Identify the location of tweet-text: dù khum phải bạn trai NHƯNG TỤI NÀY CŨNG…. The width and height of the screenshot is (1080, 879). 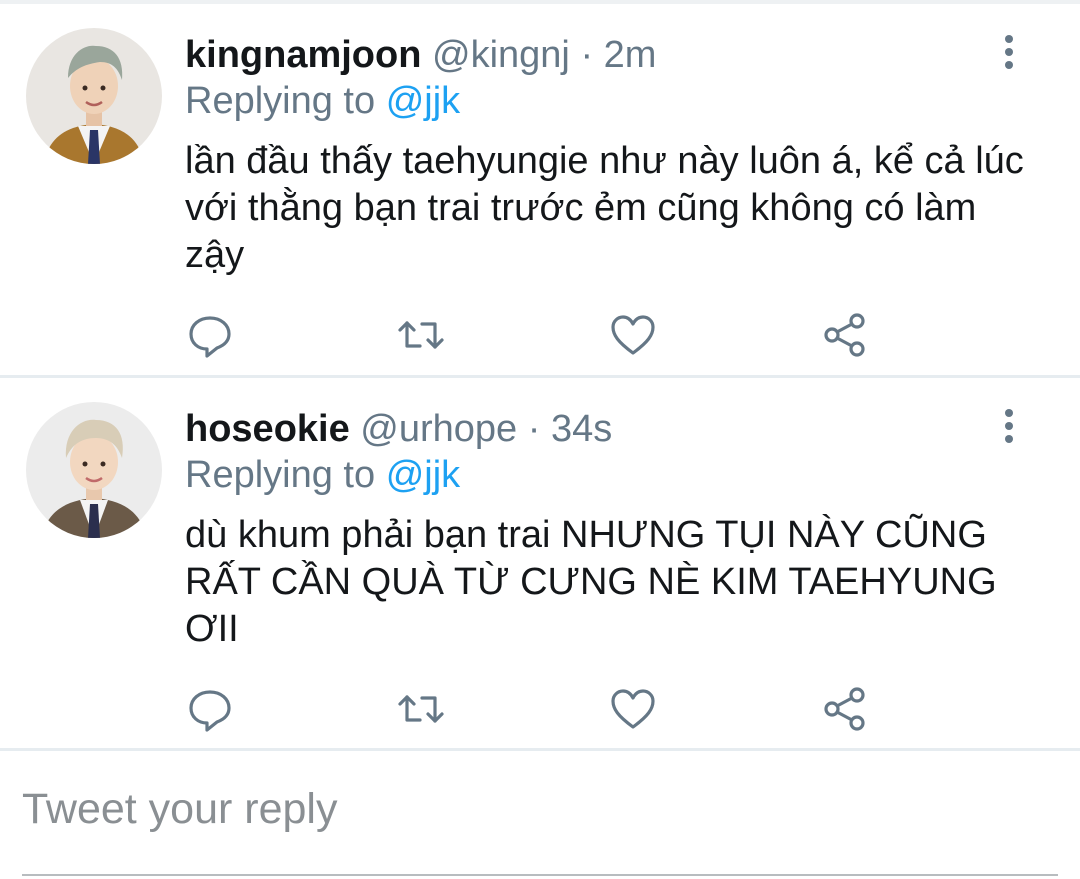
(591, 582).